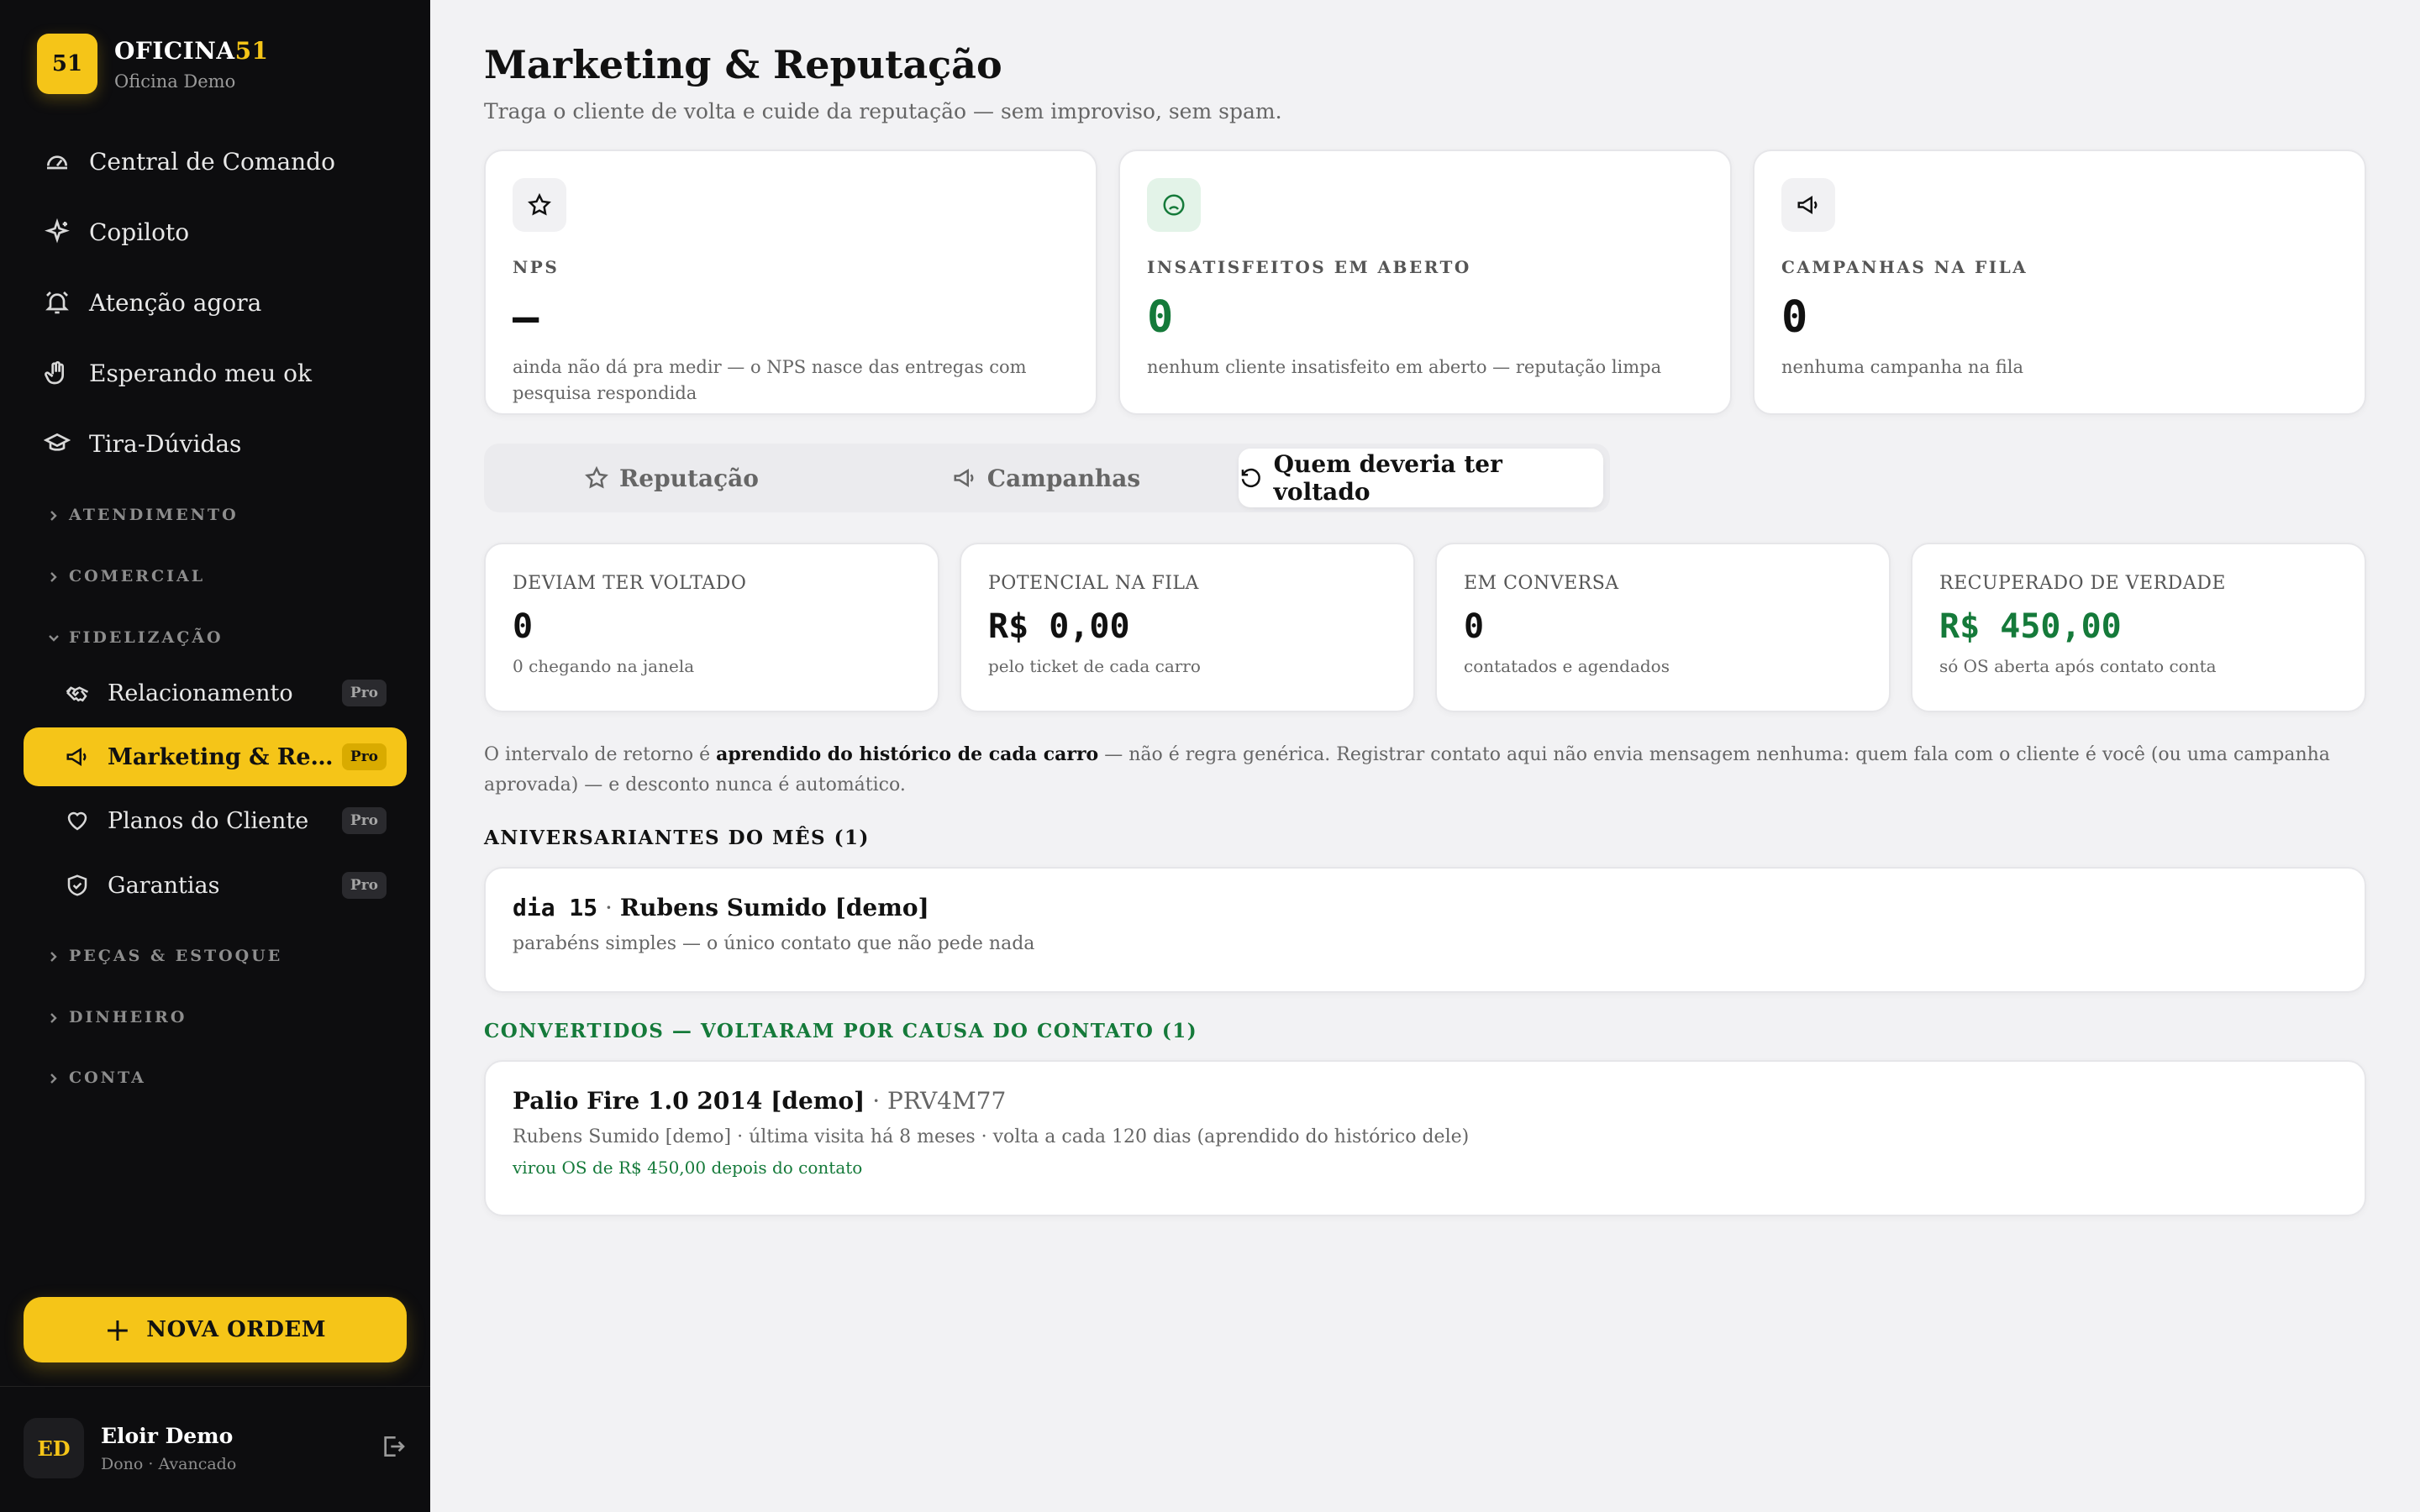 The image size is (2420, 1512). Describe the element at coordinates (77, 885) in the screenshot. I see `shield-check-icon` at that location.